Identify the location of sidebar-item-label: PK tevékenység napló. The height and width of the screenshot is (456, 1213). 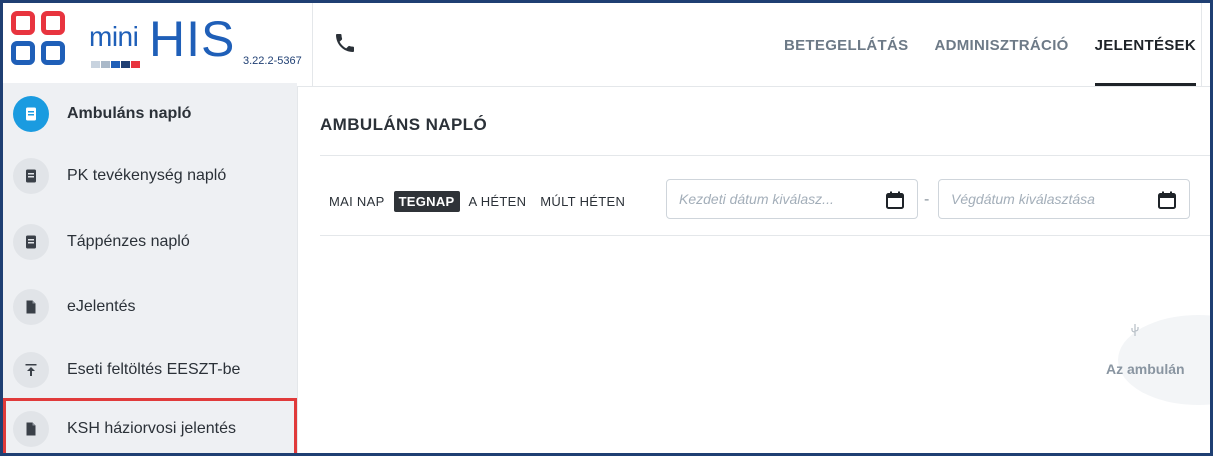
(147, 175).